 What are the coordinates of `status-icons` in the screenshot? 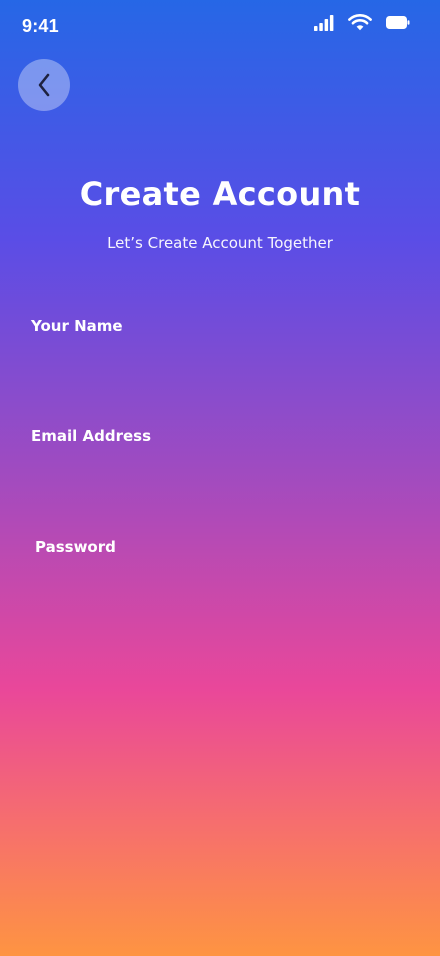 It's located at (362, 22).